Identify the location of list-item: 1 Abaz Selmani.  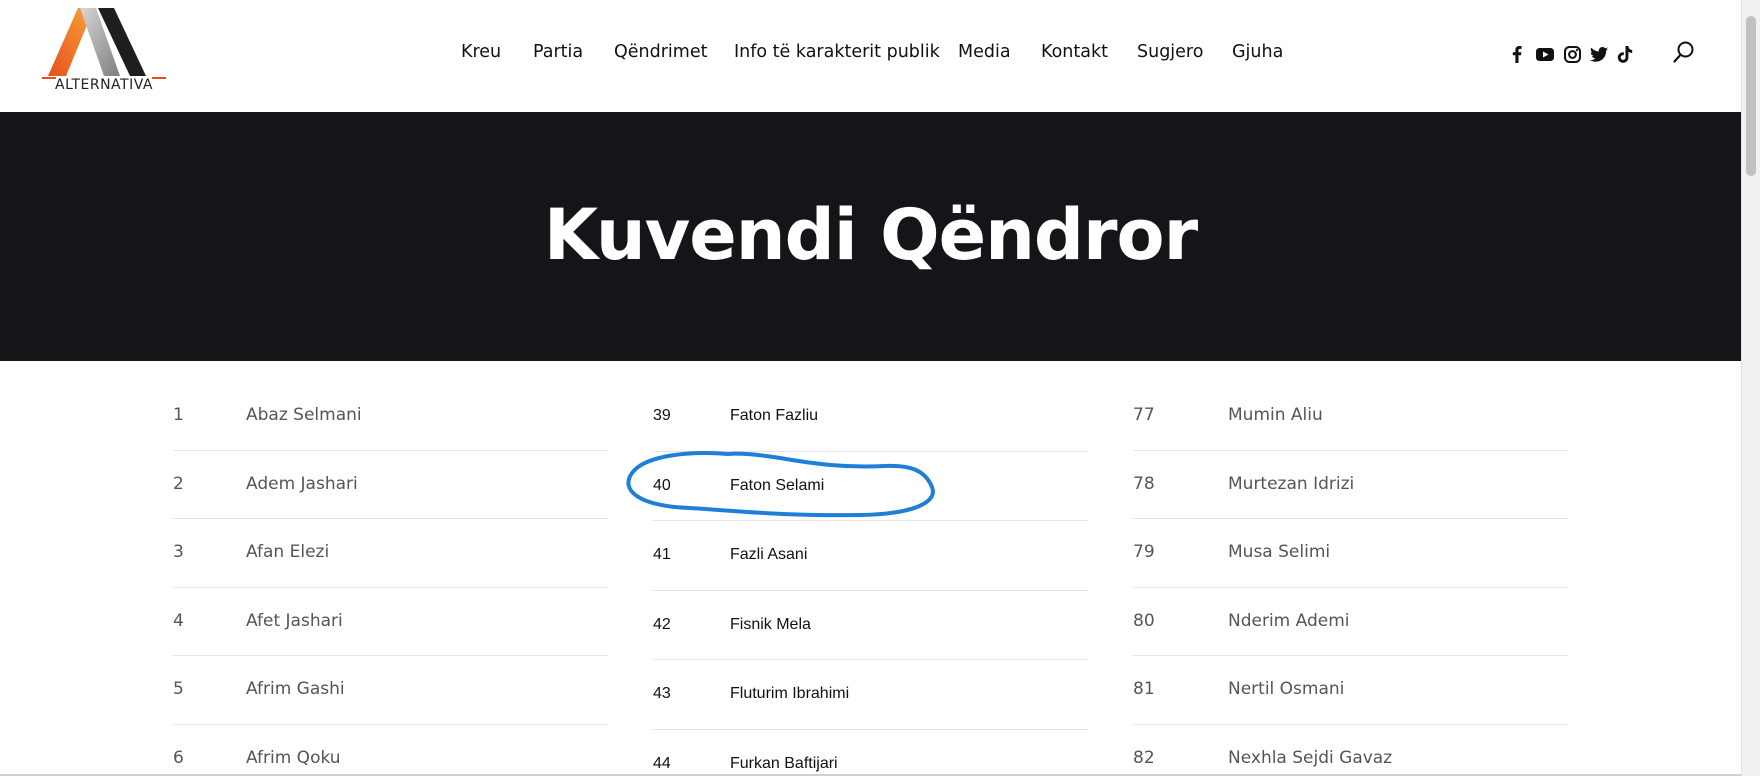
(390, 416).